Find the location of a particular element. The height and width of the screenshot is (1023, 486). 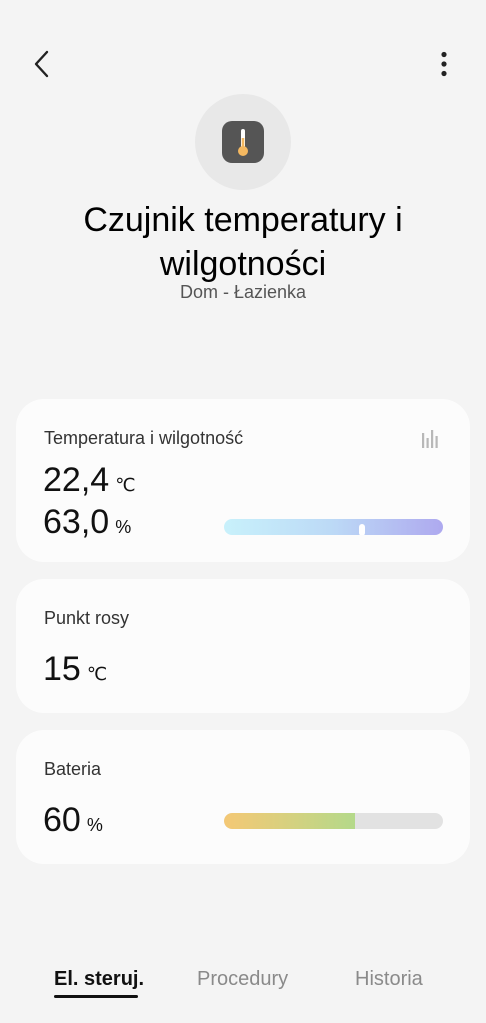

battery-card: Bateria 60% is located at coordinates (243, 797).